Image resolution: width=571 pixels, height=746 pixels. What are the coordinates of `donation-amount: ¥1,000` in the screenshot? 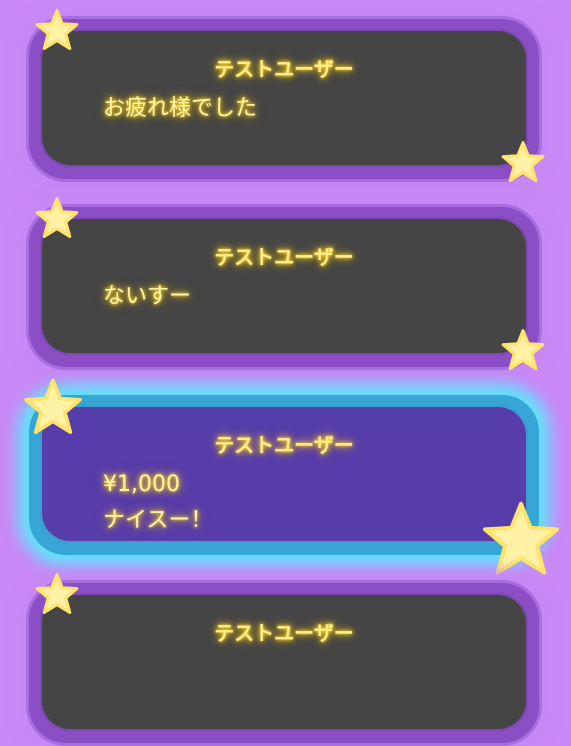 It's located at (141, 484).